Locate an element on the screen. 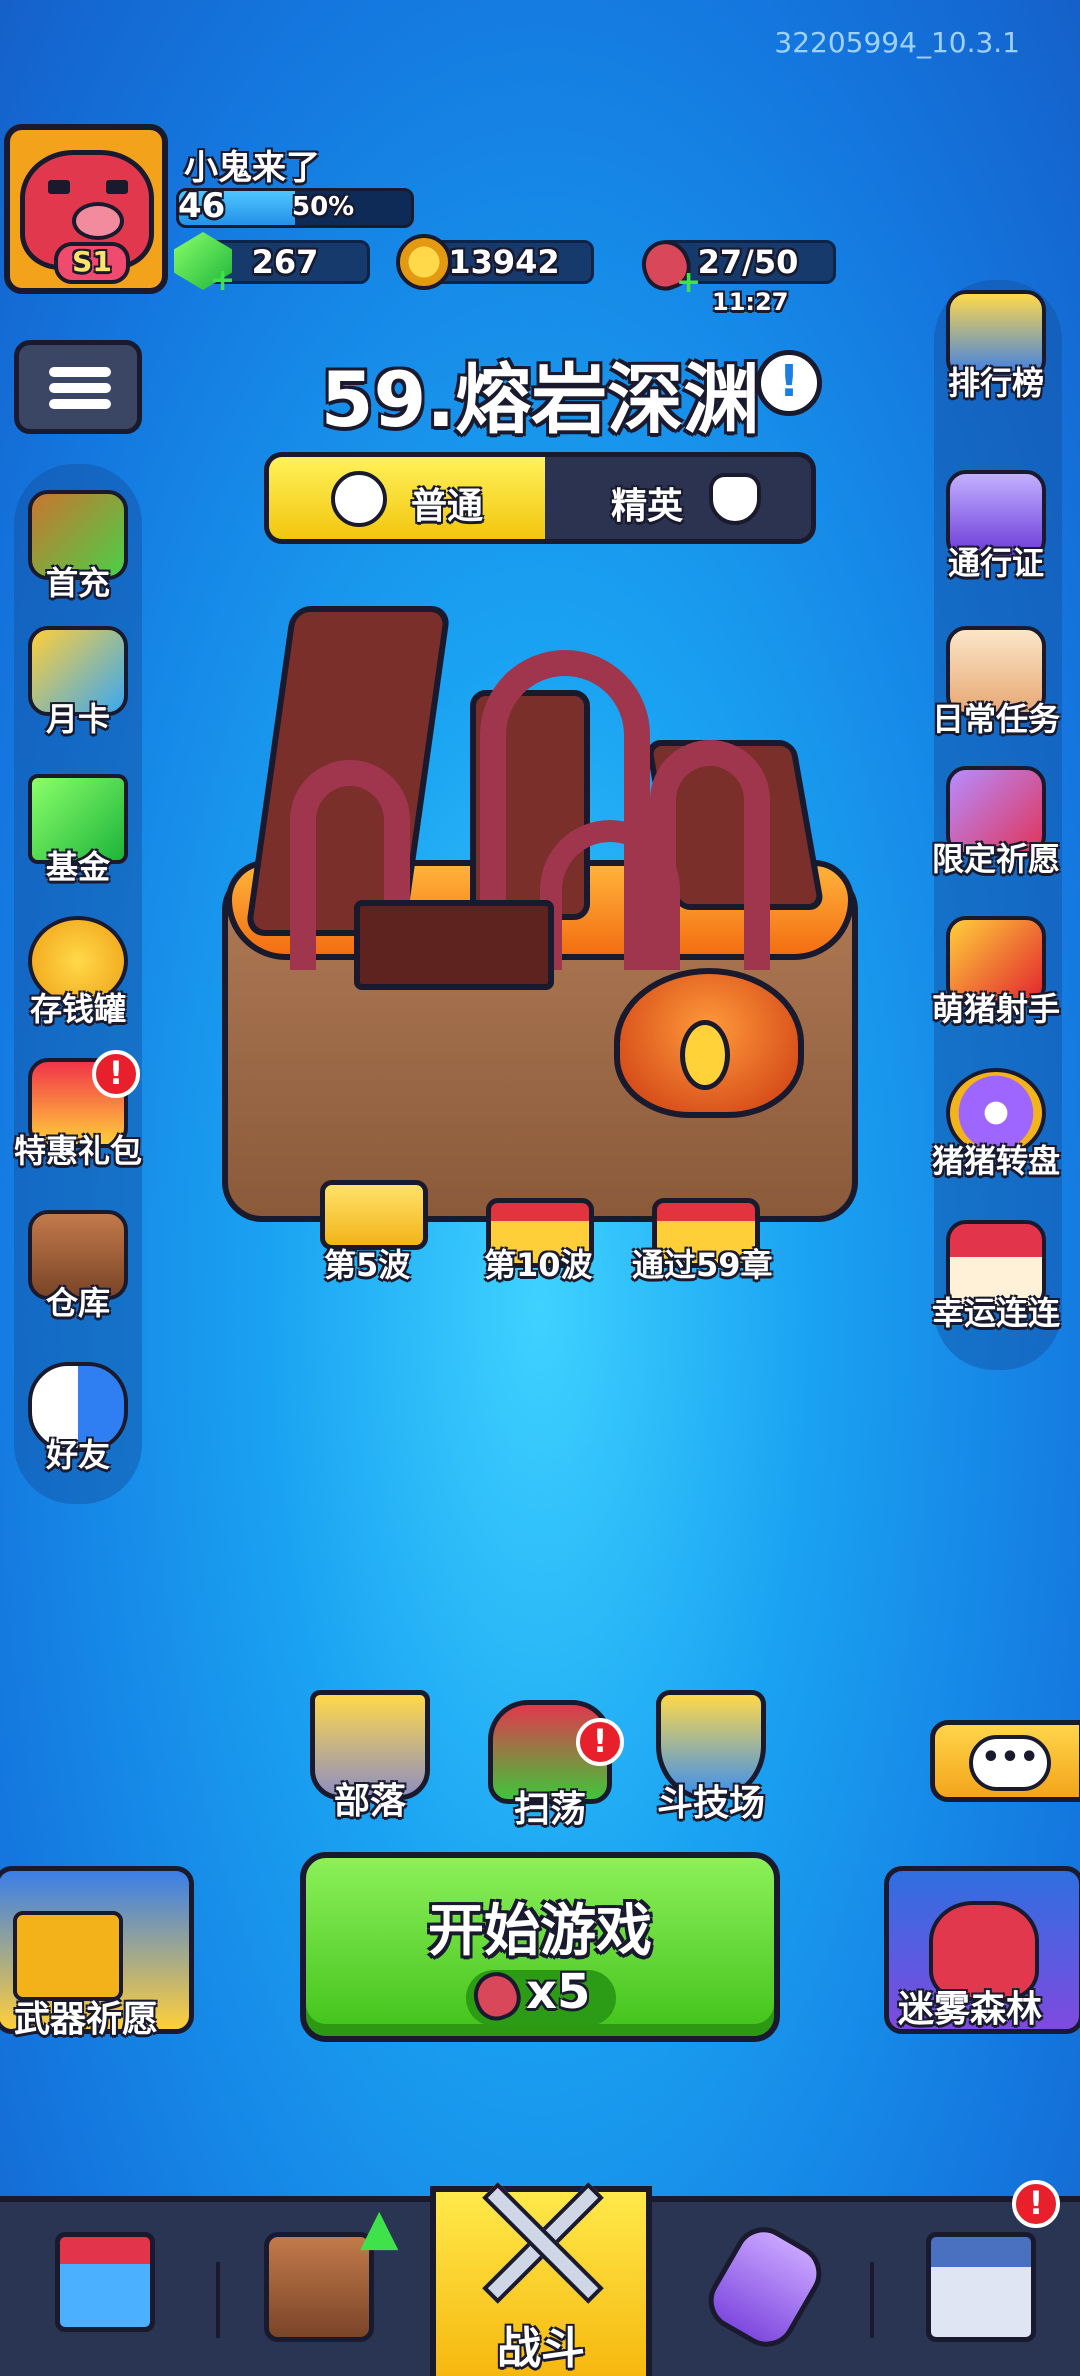 Image resolution: width=1080 pixels, height=2376 pixels. difficulty-tabs: 普通 精英 is located at coordinates (540, 498).